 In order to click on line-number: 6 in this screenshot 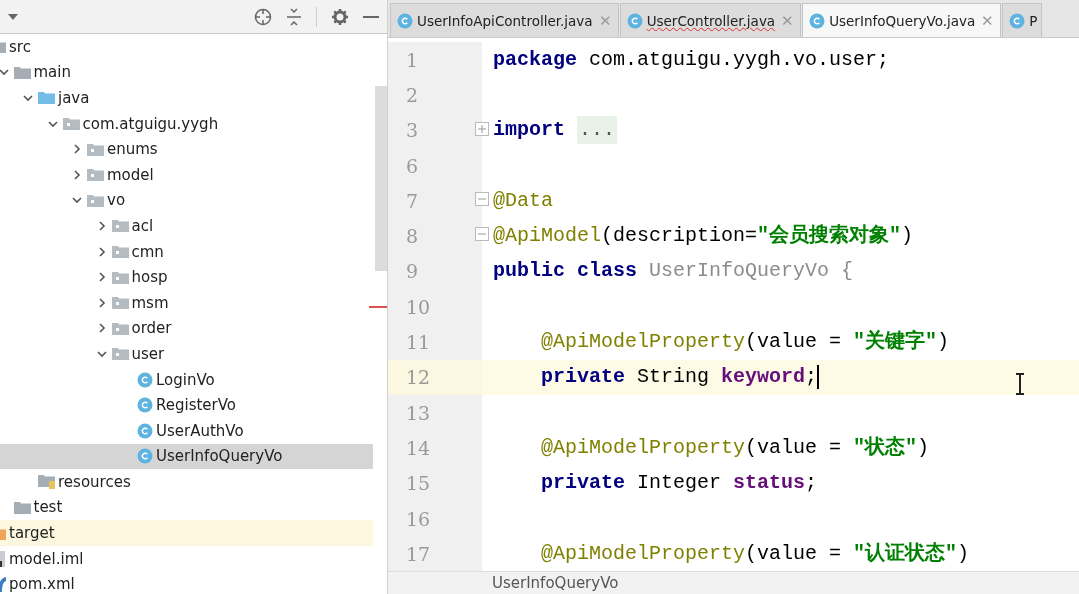, I will do `click(412, 165)`.